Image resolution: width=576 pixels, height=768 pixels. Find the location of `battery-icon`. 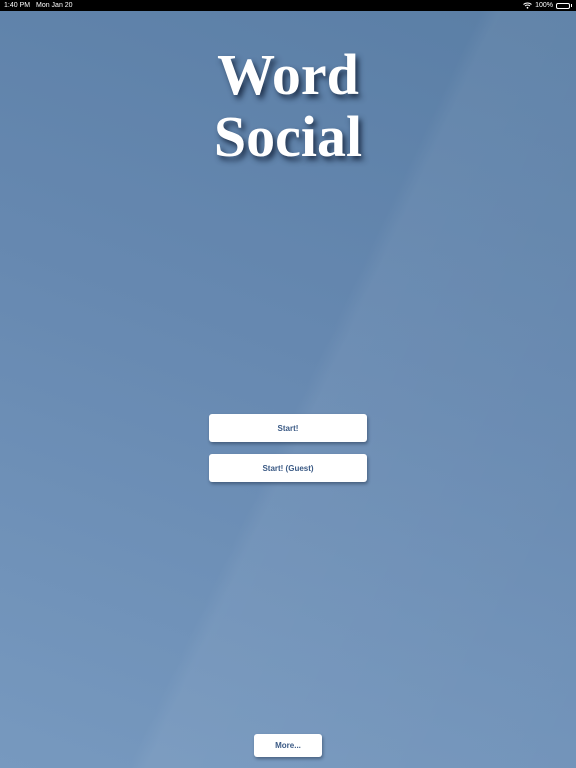

battery-icon is located at coordinates (564, 5).